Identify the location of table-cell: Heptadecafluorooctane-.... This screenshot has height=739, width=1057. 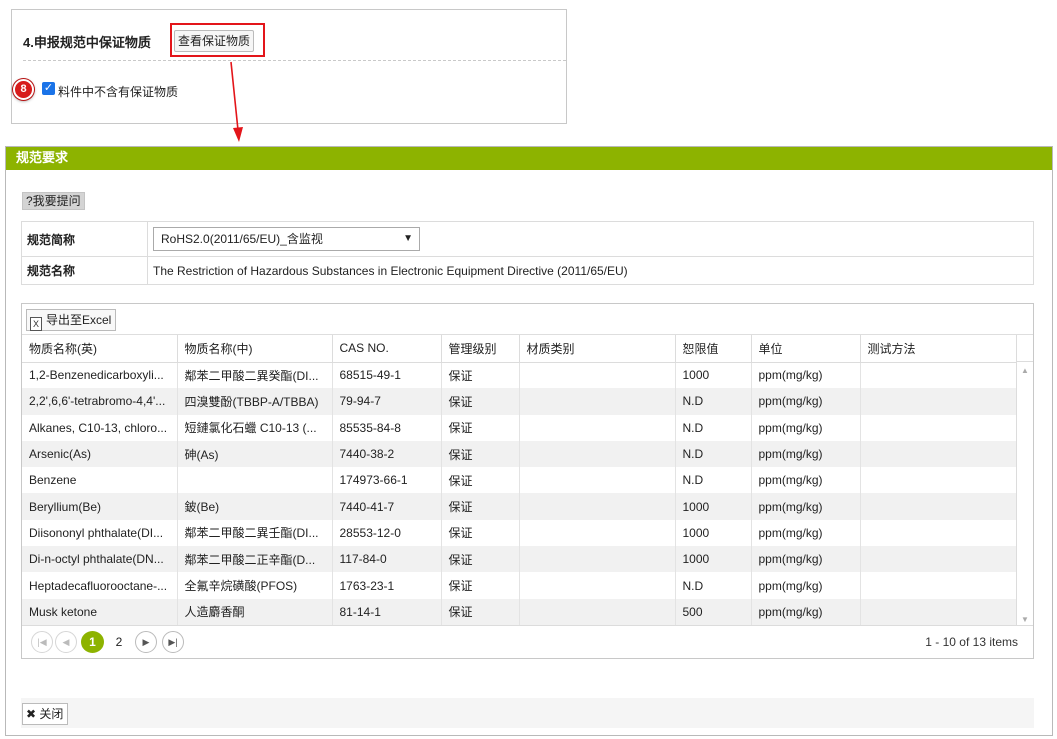
(100, 585).